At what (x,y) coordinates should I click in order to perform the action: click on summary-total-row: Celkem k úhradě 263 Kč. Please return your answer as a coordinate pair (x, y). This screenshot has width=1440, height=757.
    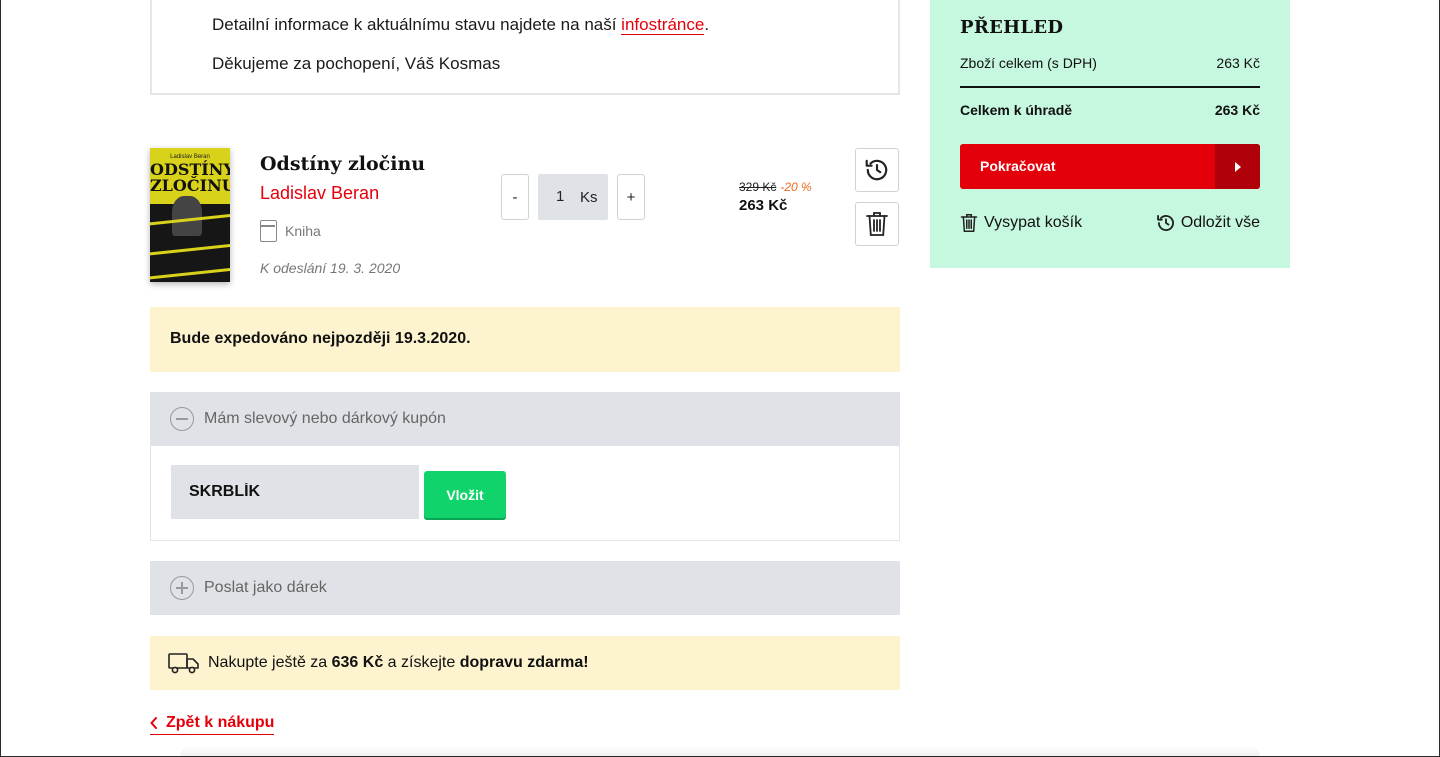
    Looking at the image, I should click on (1110, 110).